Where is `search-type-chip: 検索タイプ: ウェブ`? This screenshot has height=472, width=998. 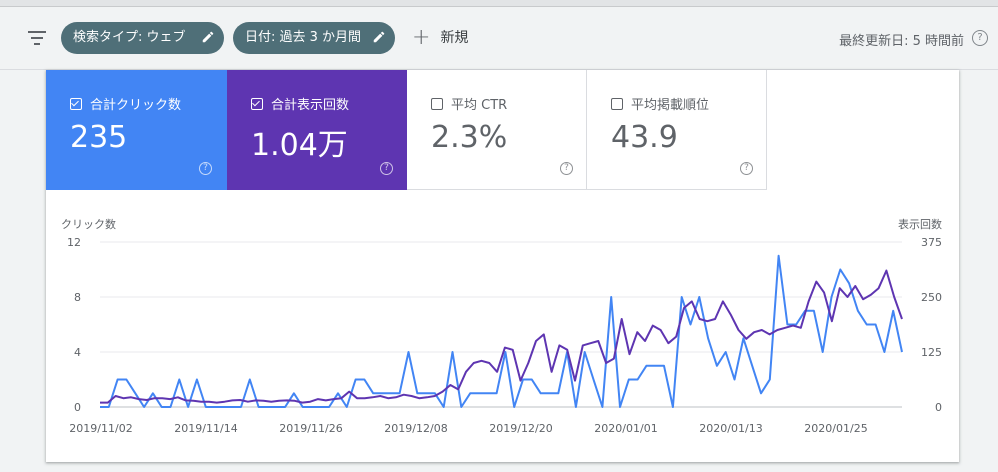 search-type-chip: 検索タイプ: ウェブ is located at coordinates (142, 38).